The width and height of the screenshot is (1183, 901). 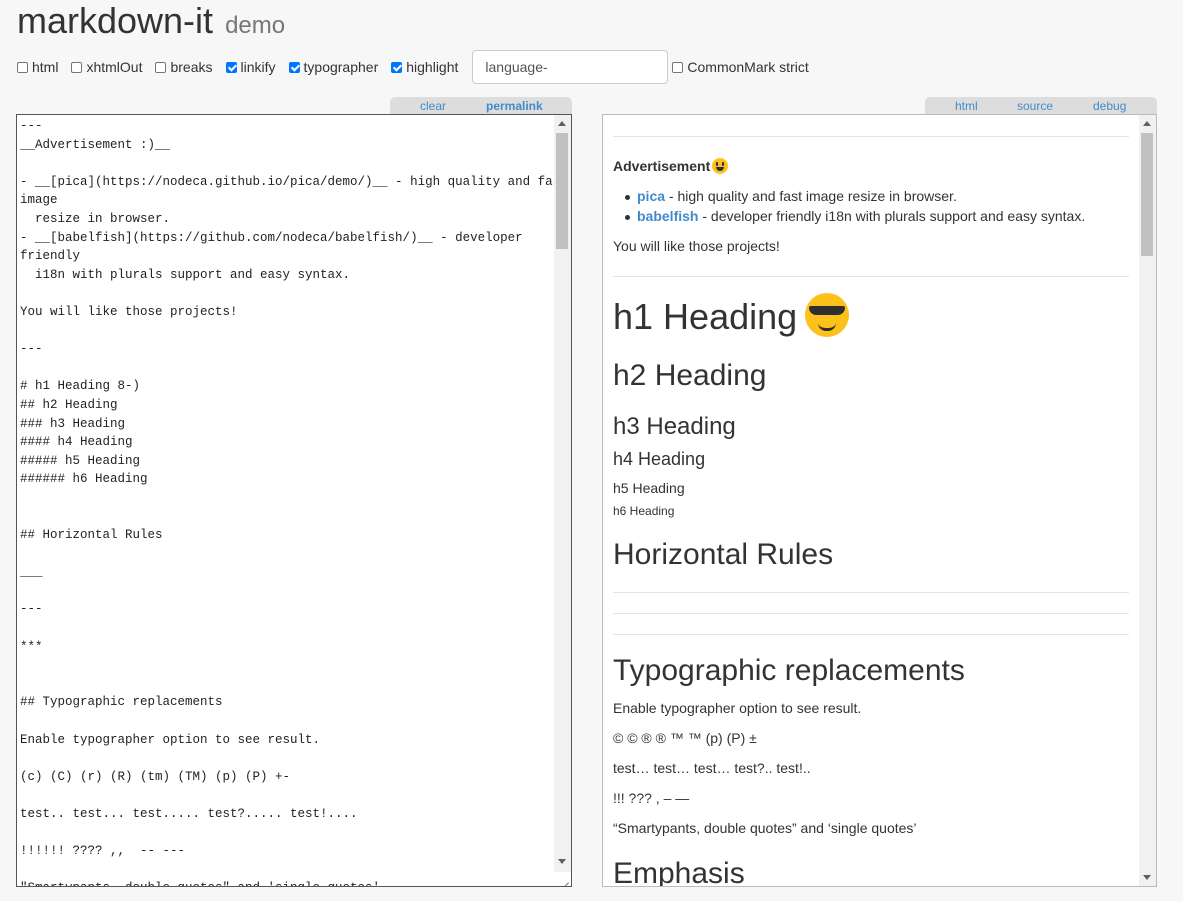 I want to click on heading-h2: h2 Heading, so click(x=690, y=375).